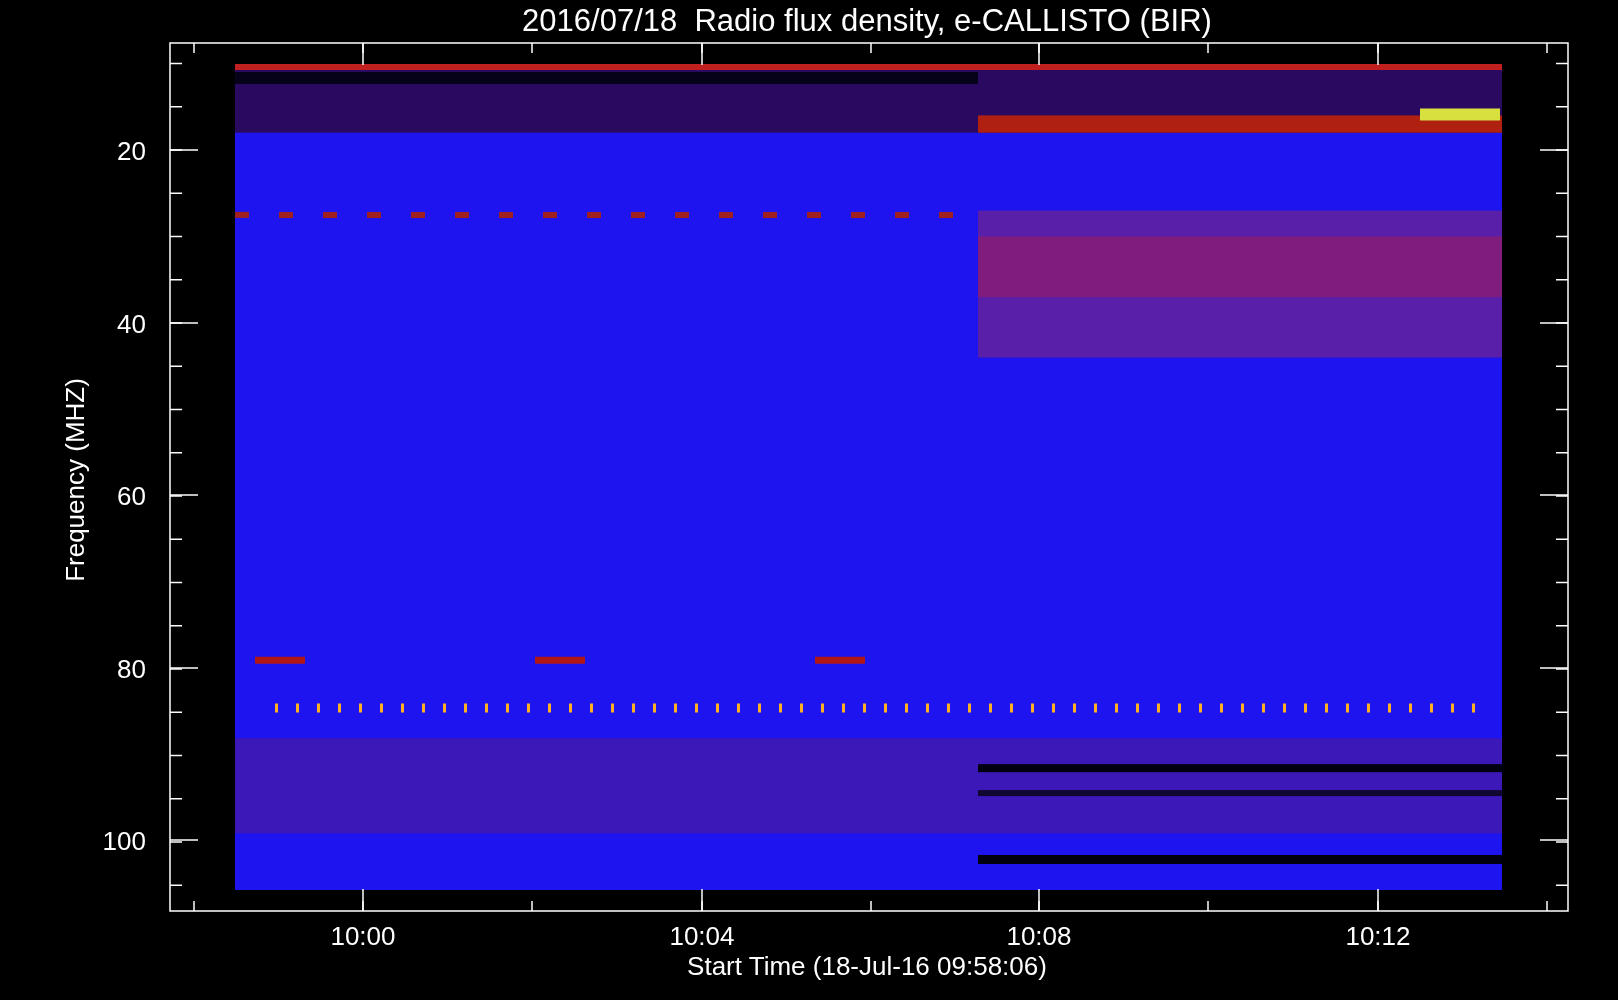  What do you see at coordinates (131, 151) in the screenshot?
I see `y-tick-label: 20` at bounding box center [131, 151].